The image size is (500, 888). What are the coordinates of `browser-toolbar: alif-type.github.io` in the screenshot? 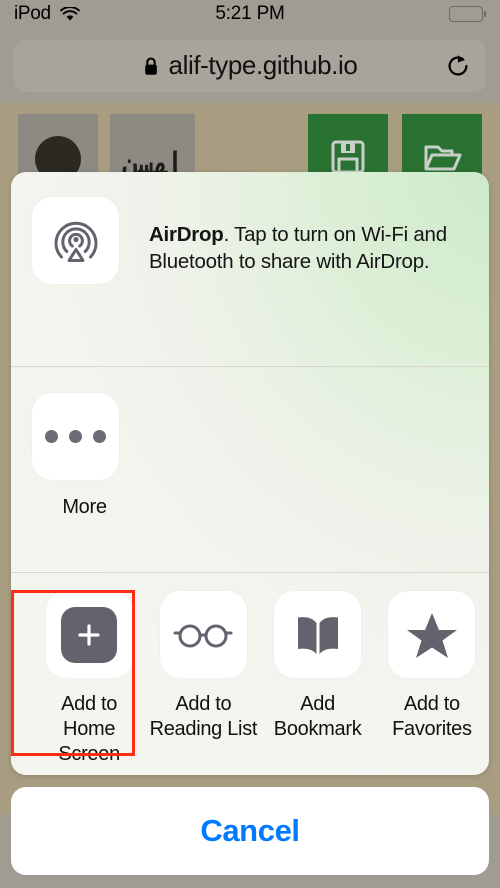 It's located at (250, 65).